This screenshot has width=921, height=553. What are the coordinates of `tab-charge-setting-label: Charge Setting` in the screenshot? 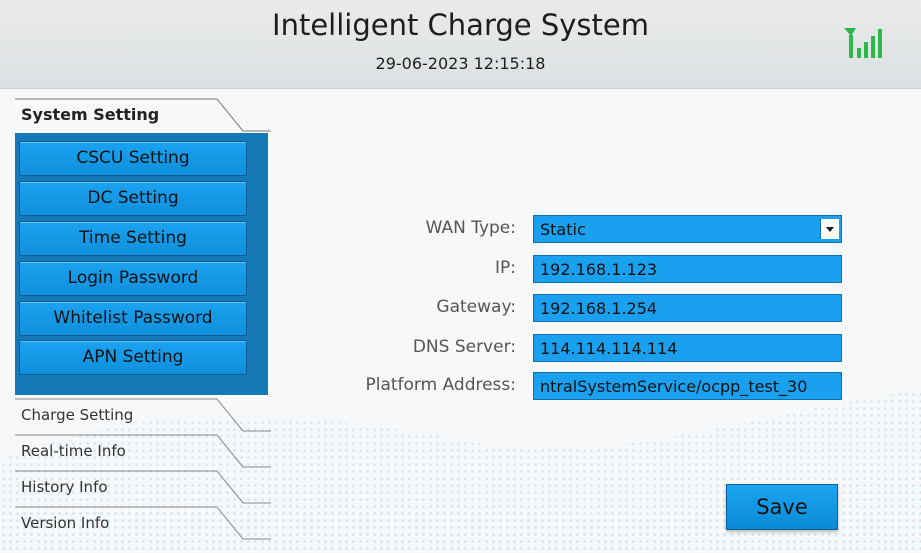 It's located at (77, 415).